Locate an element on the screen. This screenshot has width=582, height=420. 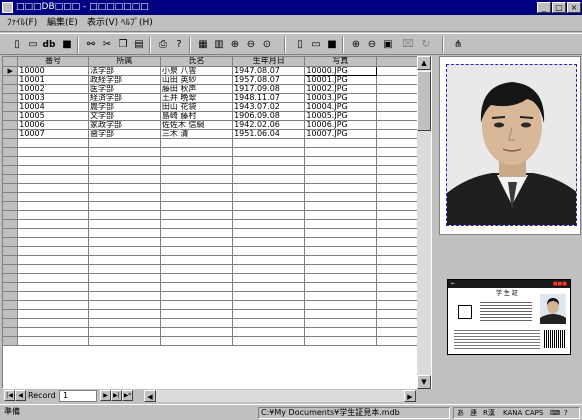
cell-dept: 政経学部 is located at coordinates (124, 80).